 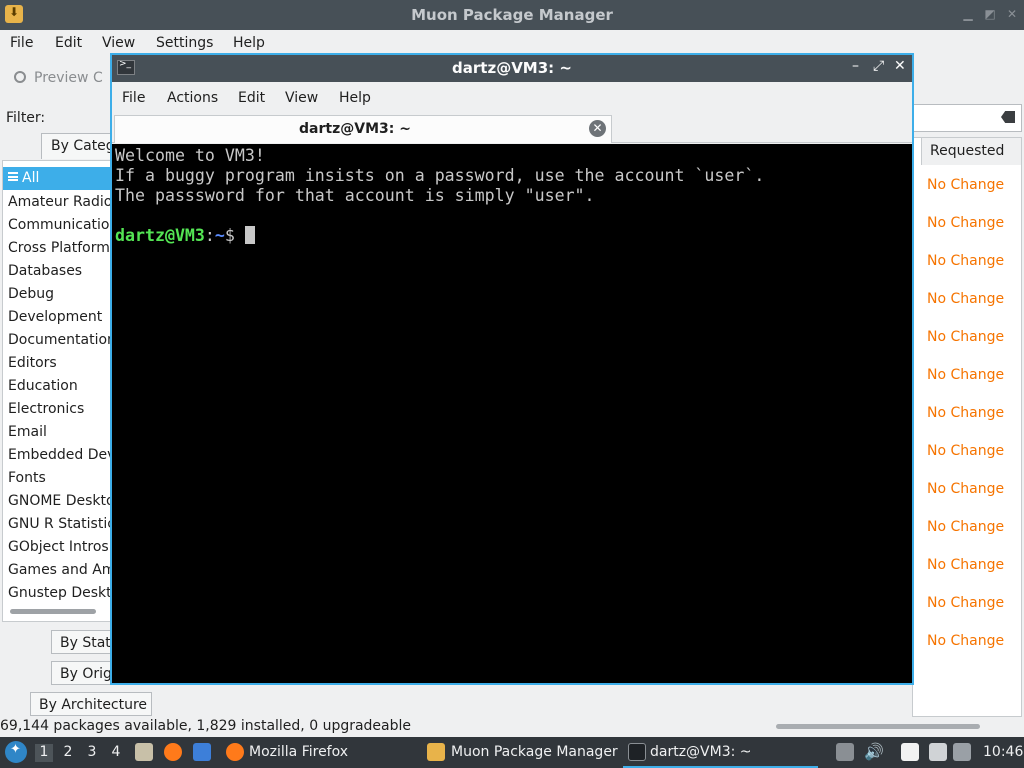 I want to click on category-item: Email, so click(x=57, y=432).